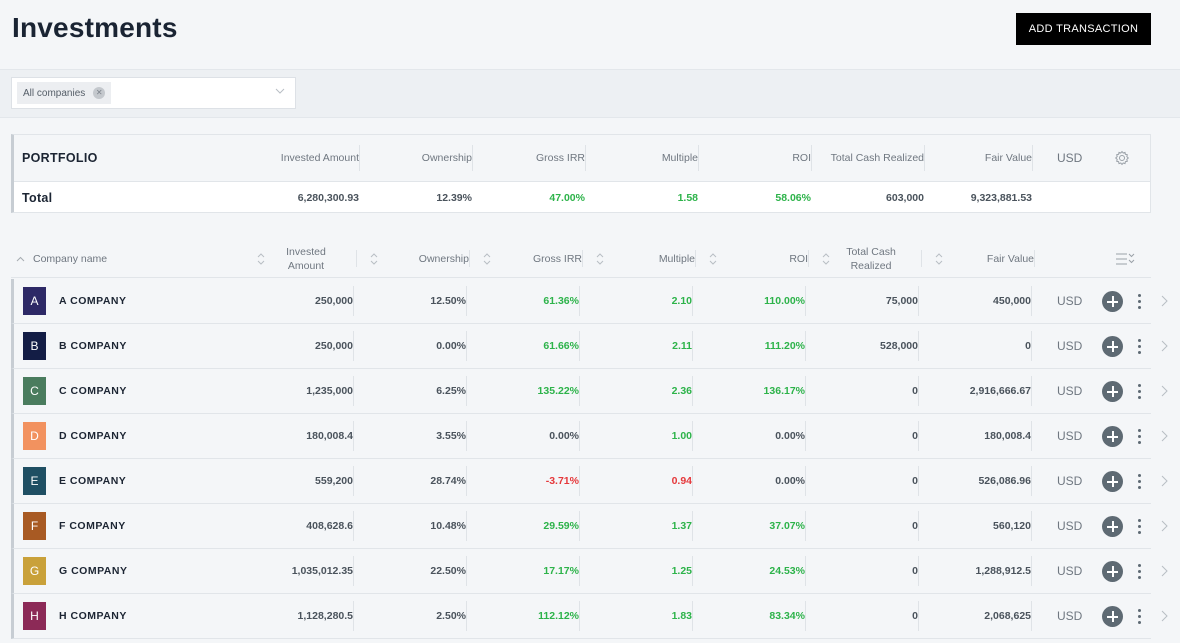 Image resolution: width=1180 pixels, height=643 pixels. I want to click on portfolio-label: PORTFOLIO, so click(60, 158).